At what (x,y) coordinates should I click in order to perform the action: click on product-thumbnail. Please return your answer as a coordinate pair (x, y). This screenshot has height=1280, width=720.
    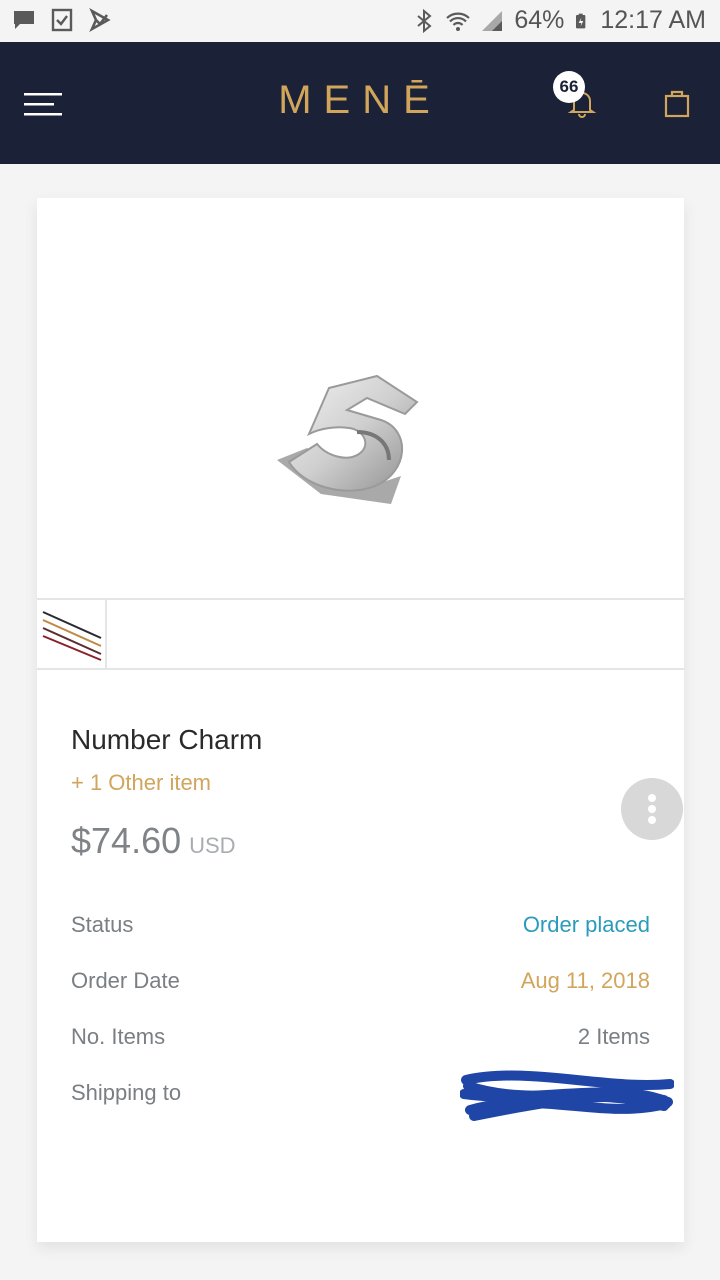
    Looking at the image, I should click on (72, 634).